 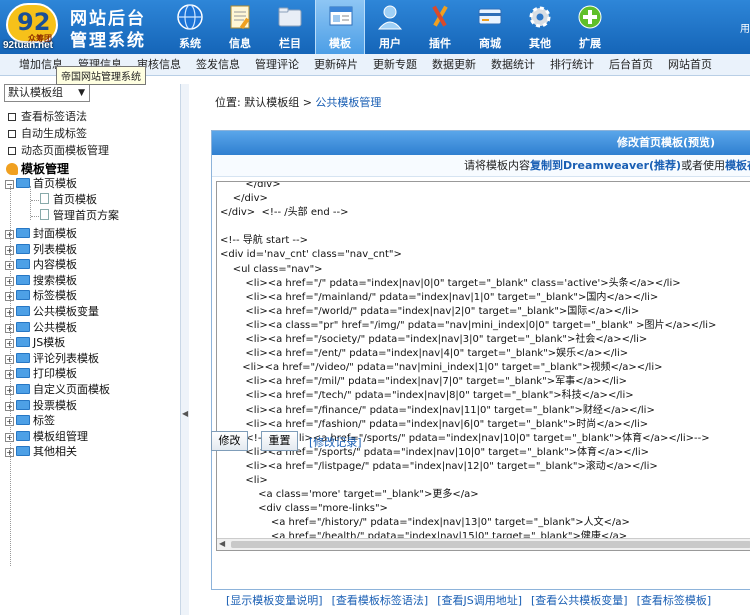 What do you see at coordinates (41, 234) in the screenshot?
I see `tree-node-0: + 封面模板` at bounding box center [41, 234].